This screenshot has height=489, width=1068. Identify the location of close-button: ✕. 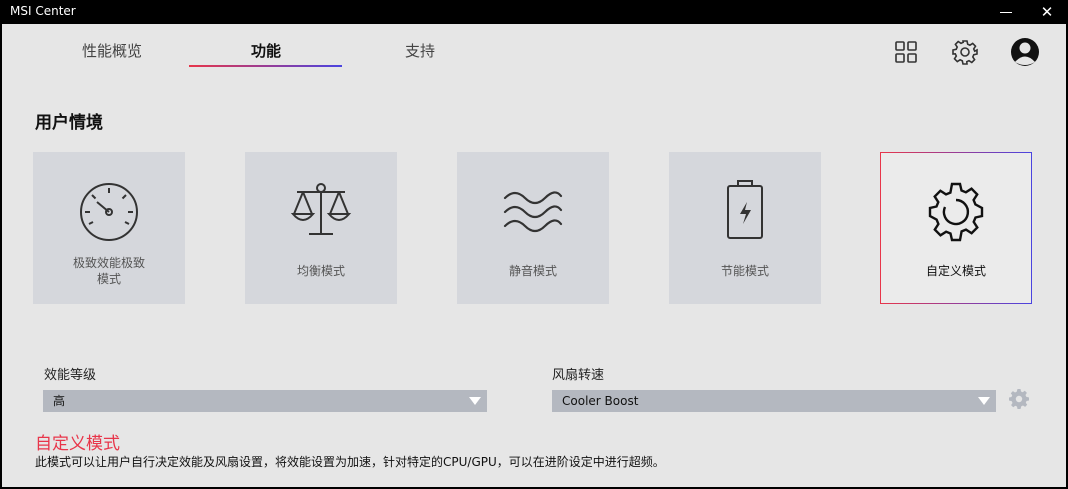
(1047, 12).